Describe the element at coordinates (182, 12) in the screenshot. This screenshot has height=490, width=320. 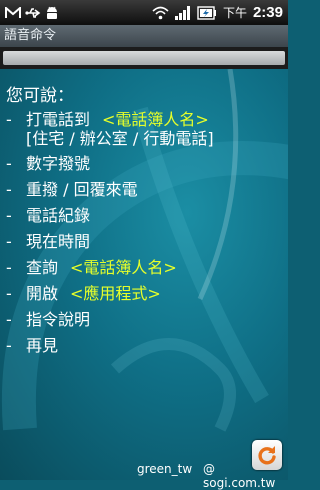
I see `signal-icon` at that location.